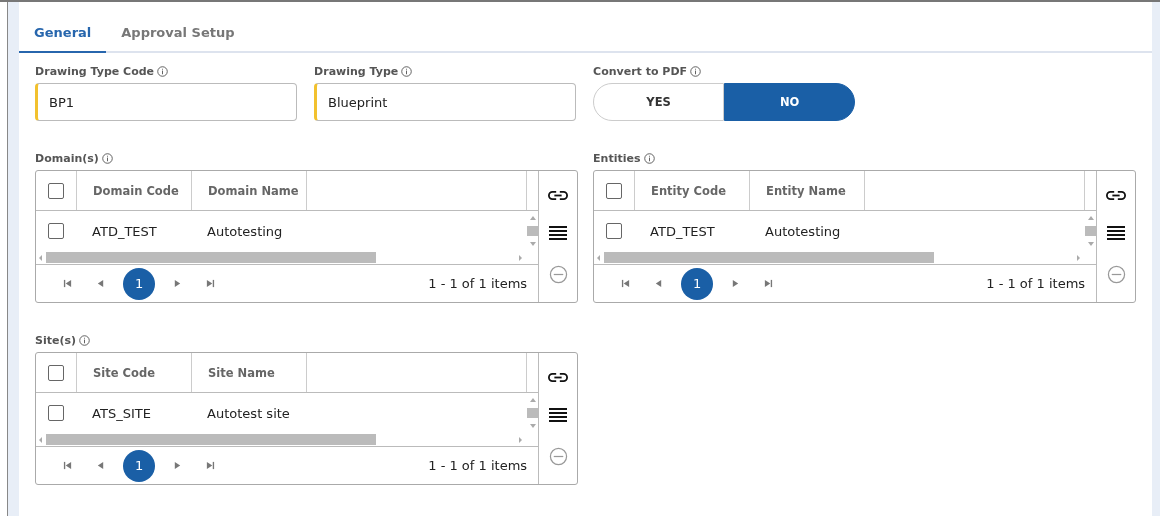 Image resolution: width=1160 pixels, height=516 pixels. I want to click on tab: General, so click(63, 33).